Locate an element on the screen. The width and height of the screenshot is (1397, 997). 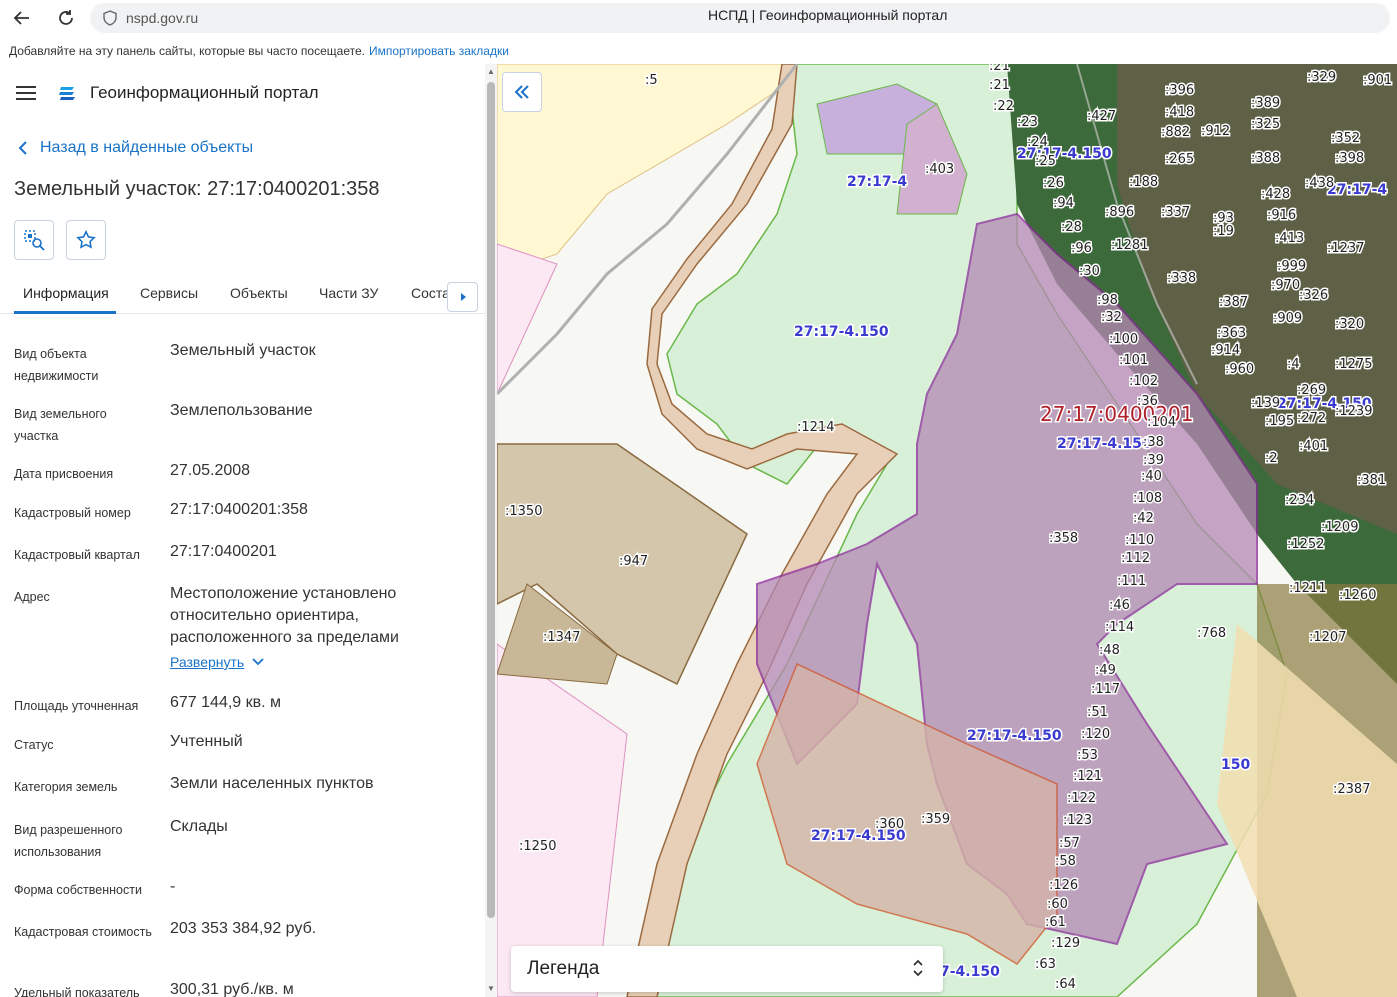
parcel-label: :111 is located at coordinates (1132, 582).